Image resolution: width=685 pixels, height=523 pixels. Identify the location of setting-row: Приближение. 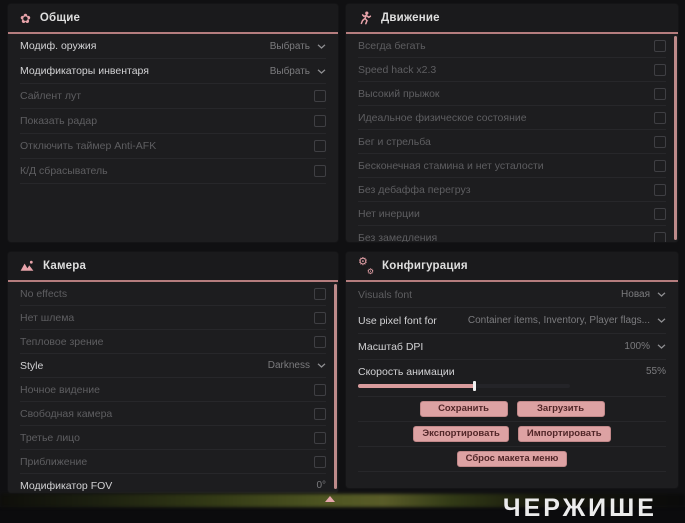
(173, 462).